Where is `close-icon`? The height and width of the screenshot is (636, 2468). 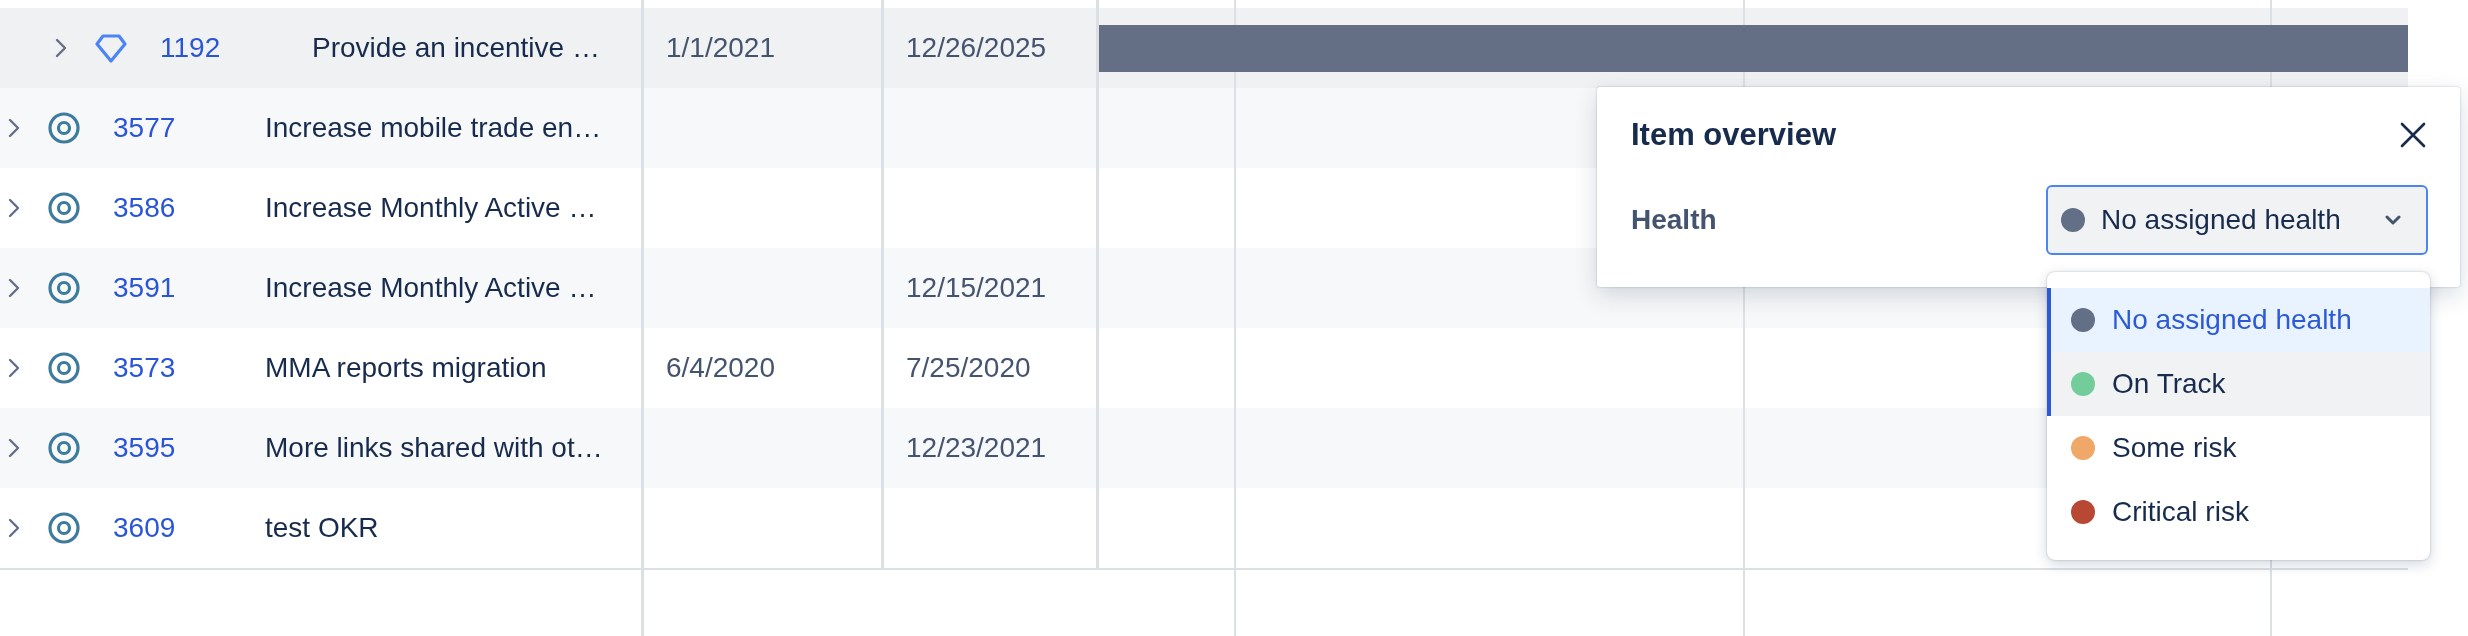 close-icon is located at coordinates (2413, 135).